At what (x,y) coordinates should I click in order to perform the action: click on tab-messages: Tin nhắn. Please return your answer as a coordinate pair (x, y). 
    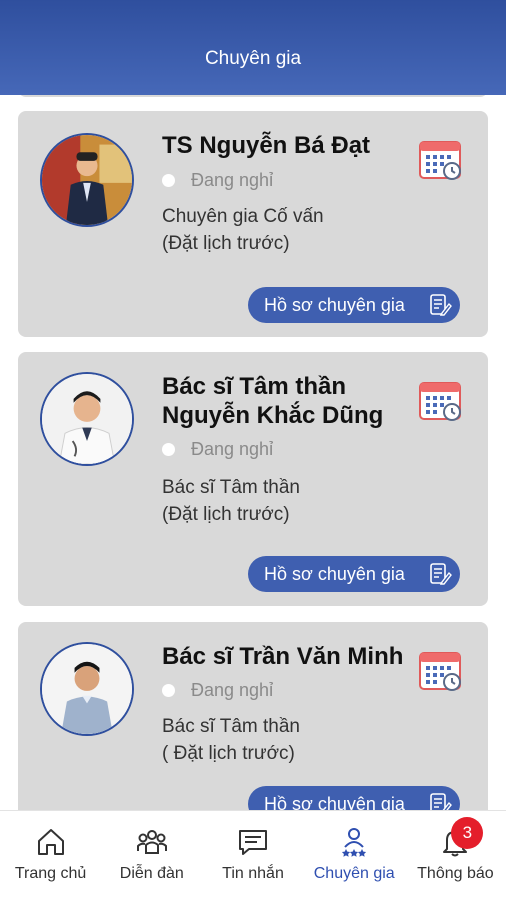
    Looking at the image, I should click on (252, 855).